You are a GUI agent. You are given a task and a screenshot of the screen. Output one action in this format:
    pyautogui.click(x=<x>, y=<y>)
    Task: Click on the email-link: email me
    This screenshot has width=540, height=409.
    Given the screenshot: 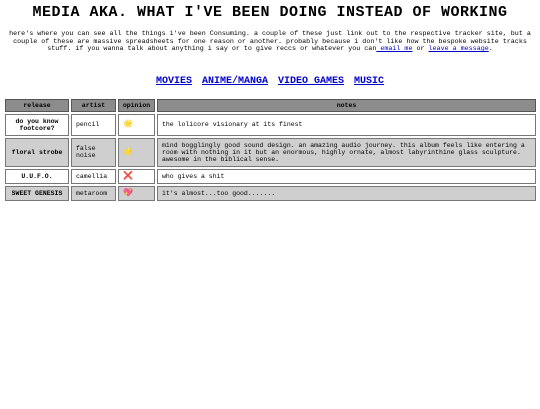 What is the action you would take?
    pyautogui.click(x=394, y=49)
    